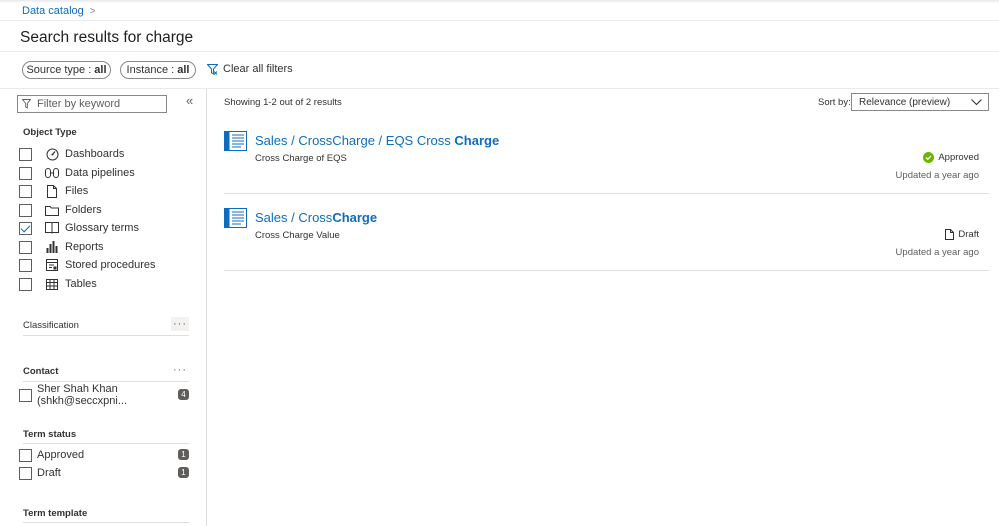 This screenshot has width=999, height=526. What do you see at coordinates (92, 11) in the screenshot?
I see `breadcrumb-chevron-icon: >` at bounding box center [92, 11].